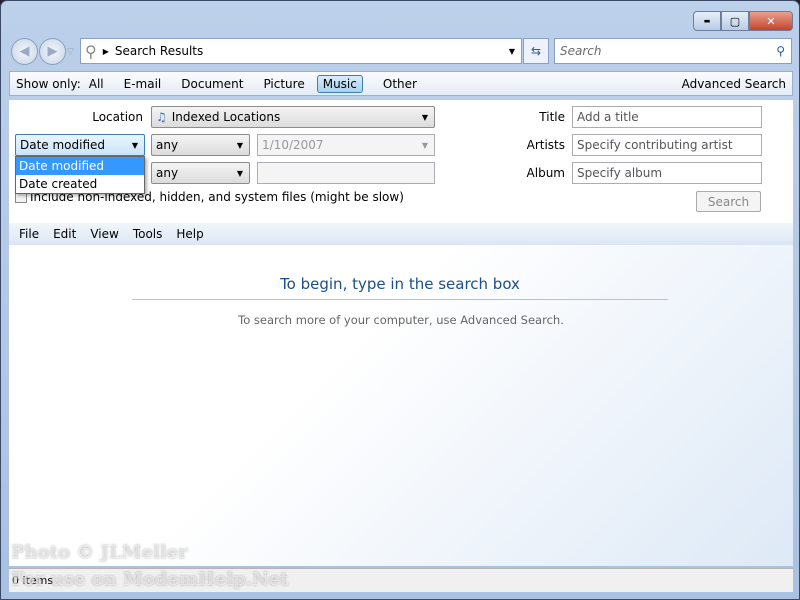  I want to click on recent-pages-icon: ▽, so click(70, 52).